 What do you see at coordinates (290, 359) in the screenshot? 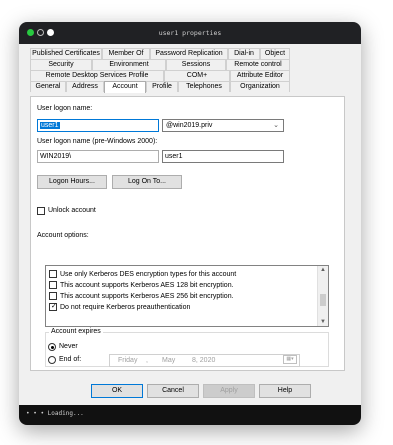
I see `calendar-dropdown-icon: ▦▾` at bounding box center [290, 359].